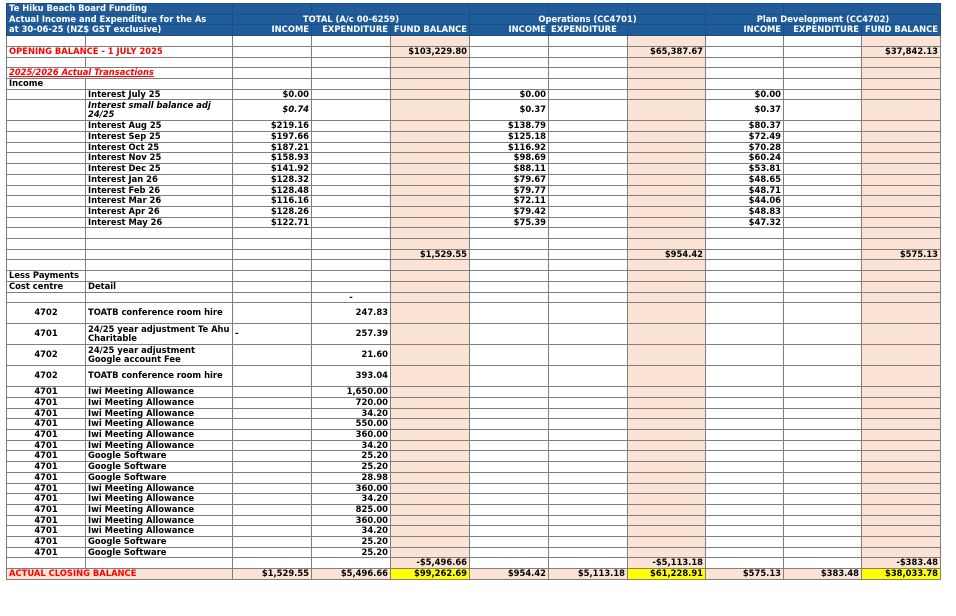  What do you see at coordinates (159, 110) in the screenshot?
I see `interest-label: Interest small balance adj 24/25` at bounding box center [159, 110].